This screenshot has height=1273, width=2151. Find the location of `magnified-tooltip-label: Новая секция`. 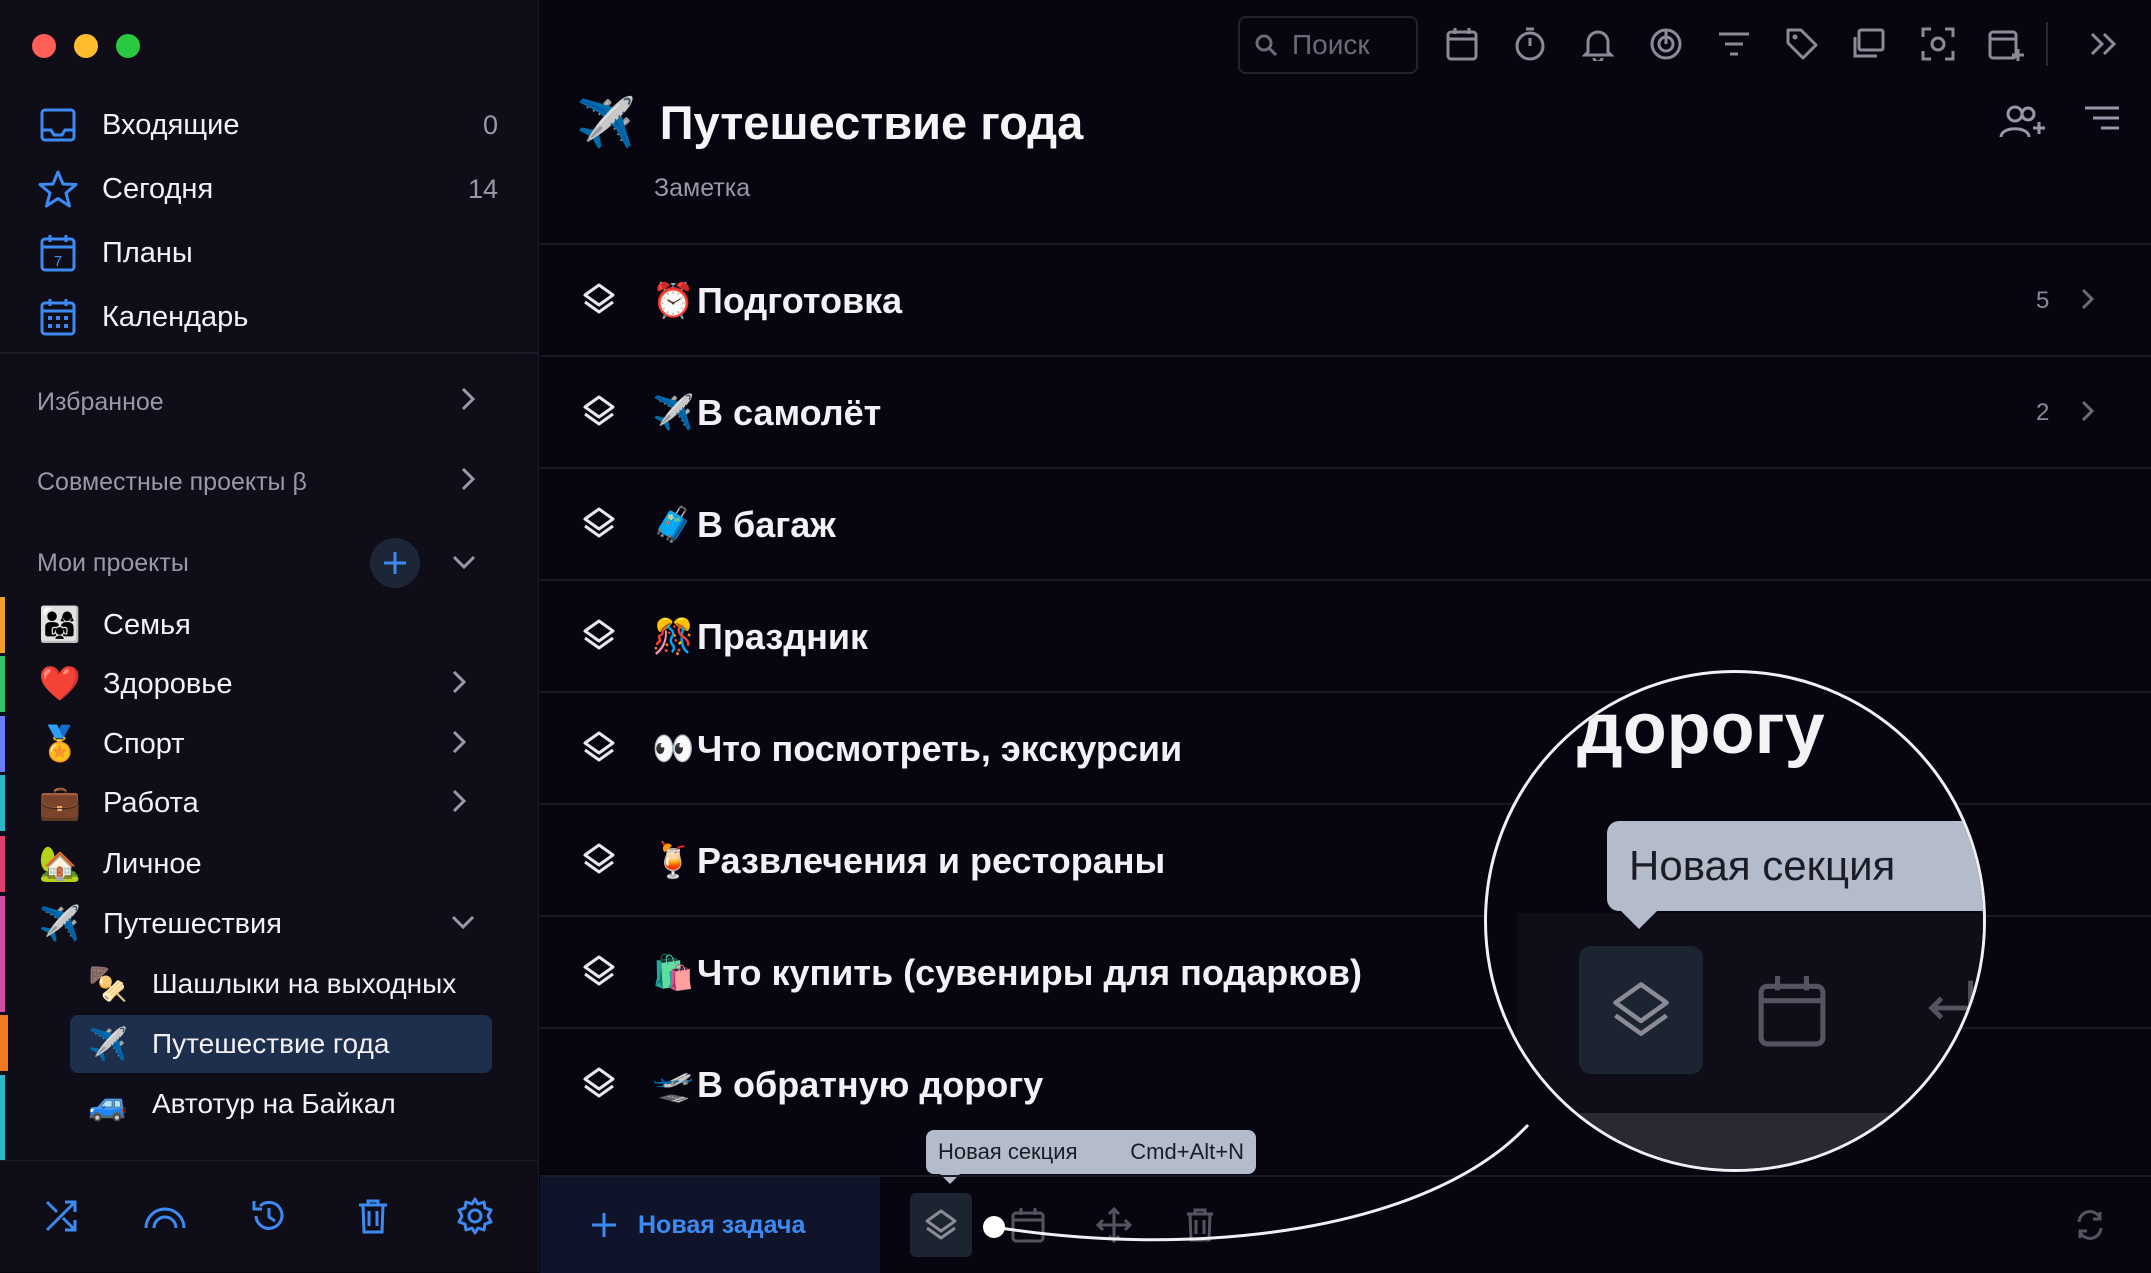

magnified-tooltip-label: Новая секция is located at coordinates (1762, 865).